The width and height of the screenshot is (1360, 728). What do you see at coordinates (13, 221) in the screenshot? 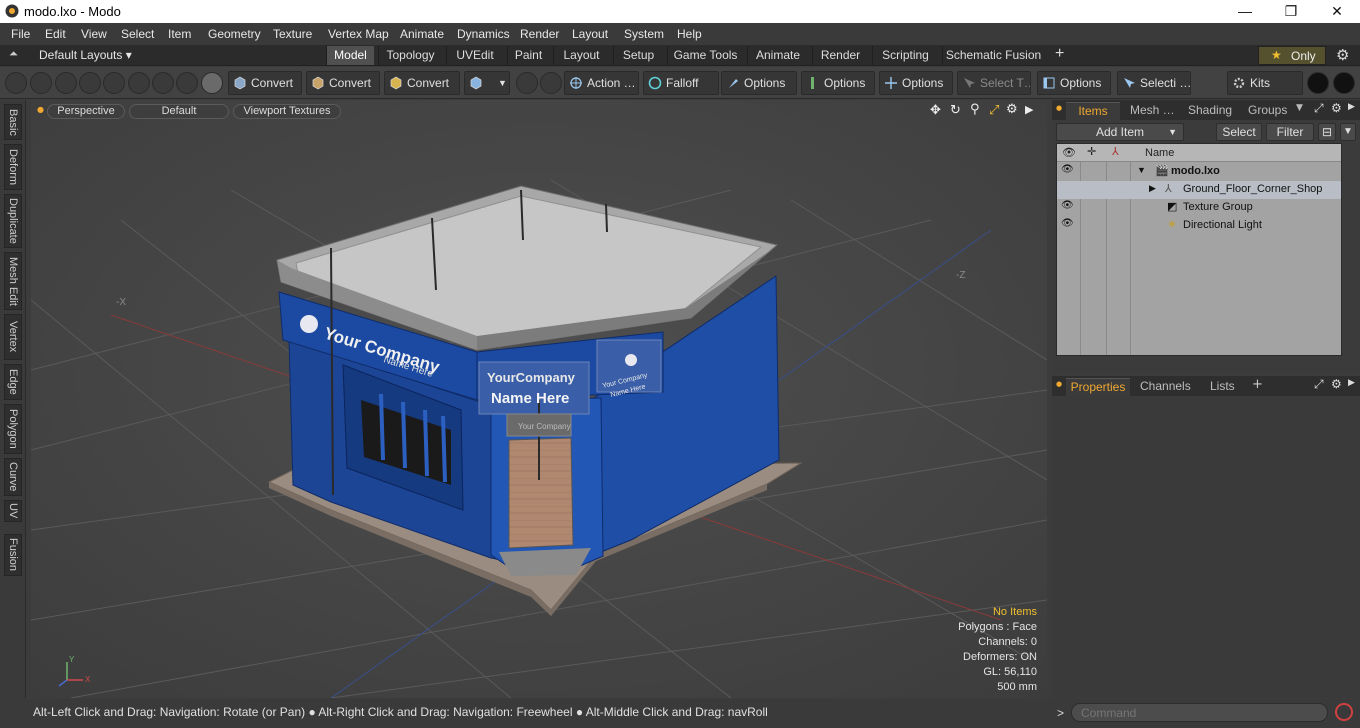
I see `tab-duplicate: Duplicate` at bounding box center [13, 221].